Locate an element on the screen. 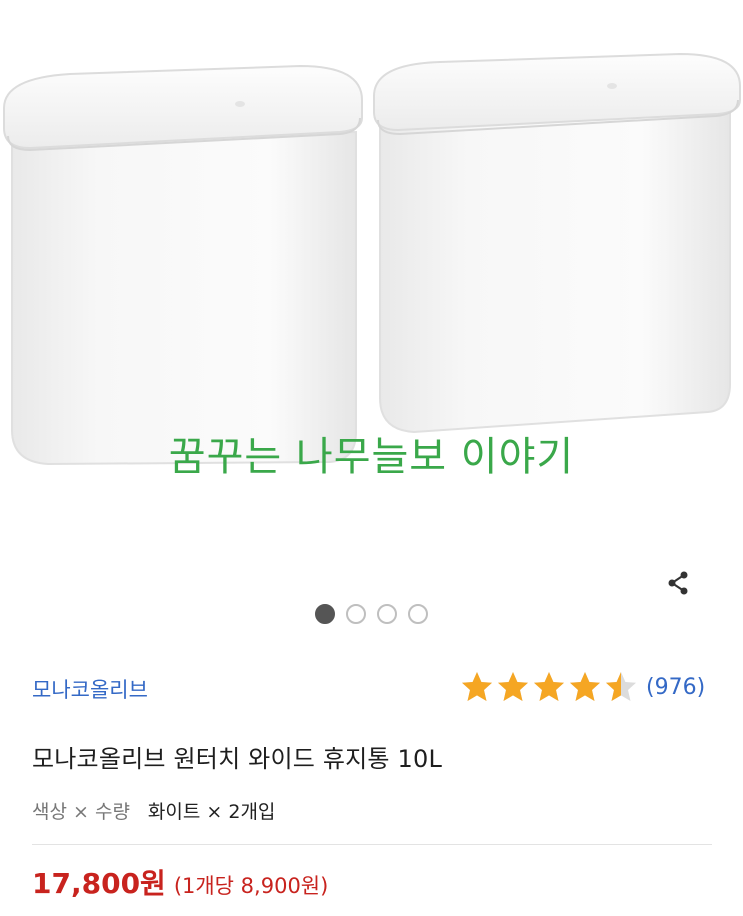  review-count: (976) is located at coordinates (676, 687).